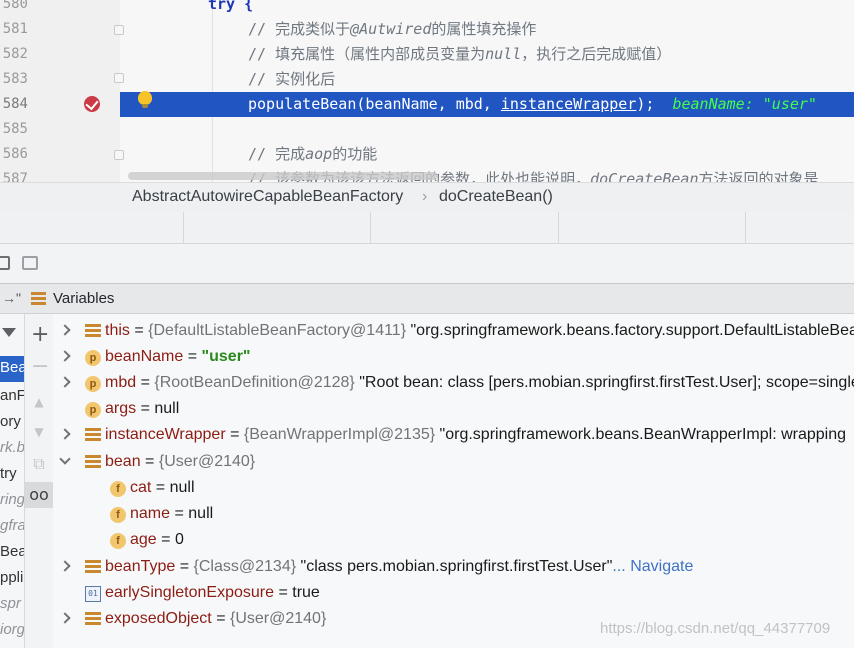 The height and width of the screenshot is (648, 854). I want to click on code-text: try {, so click(231, 6).